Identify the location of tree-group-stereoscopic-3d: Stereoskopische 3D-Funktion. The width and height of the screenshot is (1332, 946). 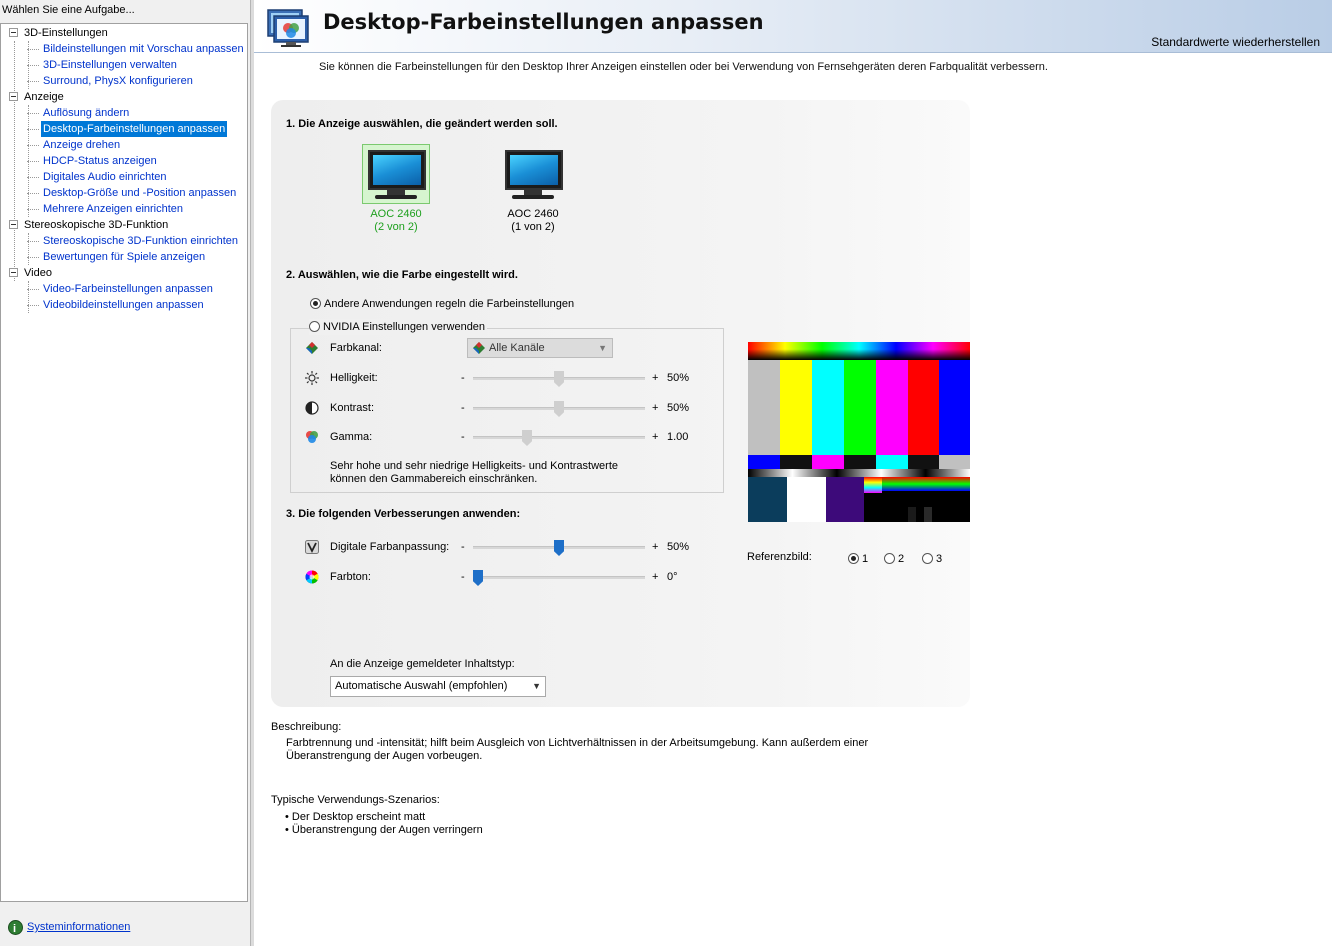
(88, 225).